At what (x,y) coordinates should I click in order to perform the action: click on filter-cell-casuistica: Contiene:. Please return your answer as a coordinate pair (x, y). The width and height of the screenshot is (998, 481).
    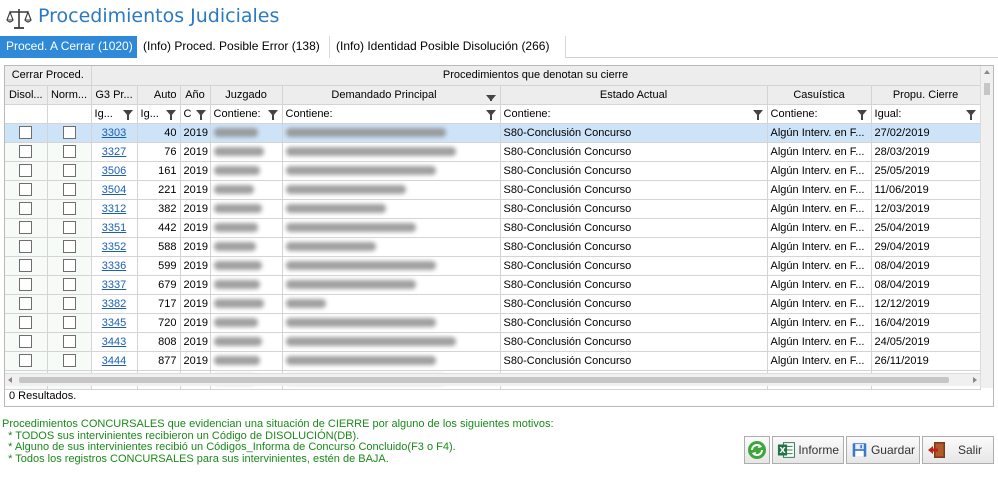
    Looking at the image, I should click on (819, 114).